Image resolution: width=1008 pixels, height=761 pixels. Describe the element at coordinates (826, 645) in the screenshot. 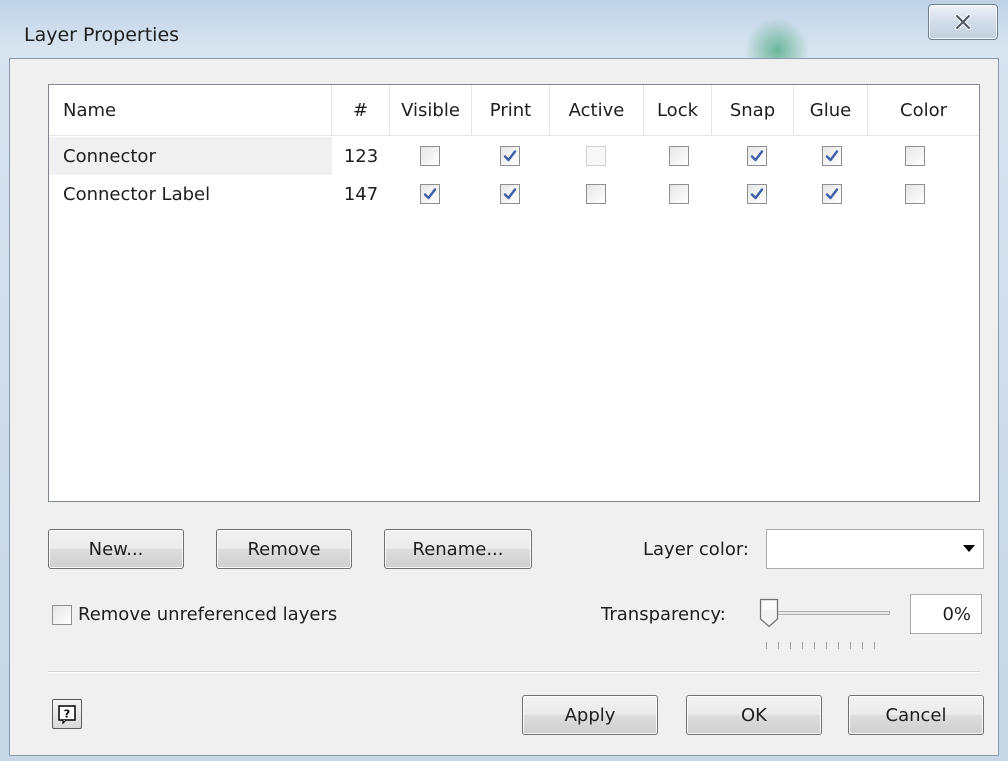

I see `slider-ticks` at that location.